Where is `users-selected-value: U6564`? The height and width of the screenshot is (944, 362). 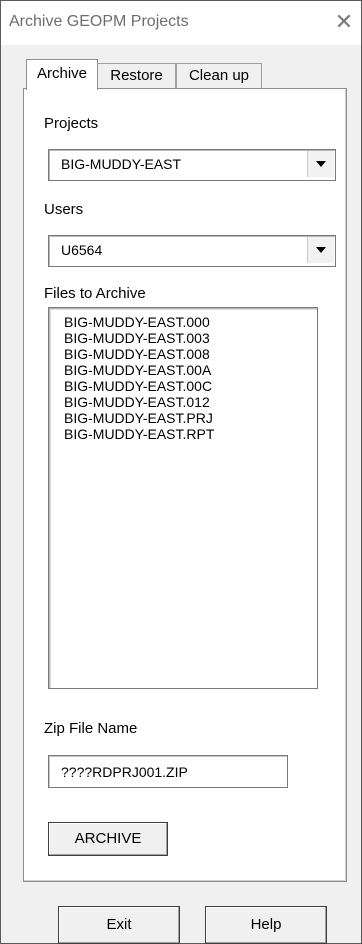 users-selected-value: U6564 is located at coordinates (82, 250).